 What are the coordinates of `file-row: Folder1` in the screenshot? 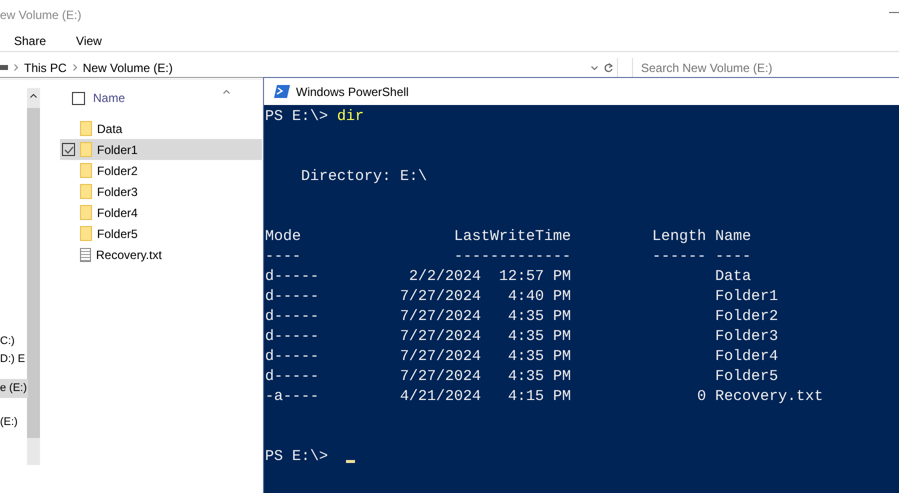 It's located at (161, 149).